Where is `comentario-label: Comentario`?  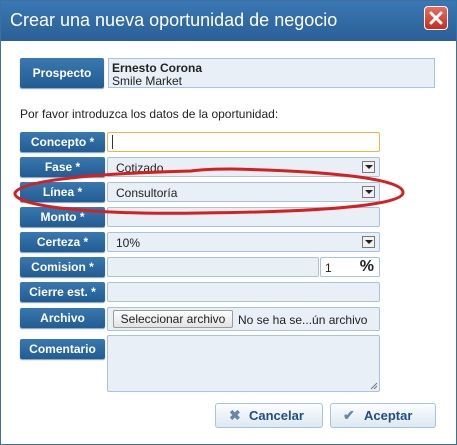
comentario-label: Comentario is located at coordinates (62, 349).